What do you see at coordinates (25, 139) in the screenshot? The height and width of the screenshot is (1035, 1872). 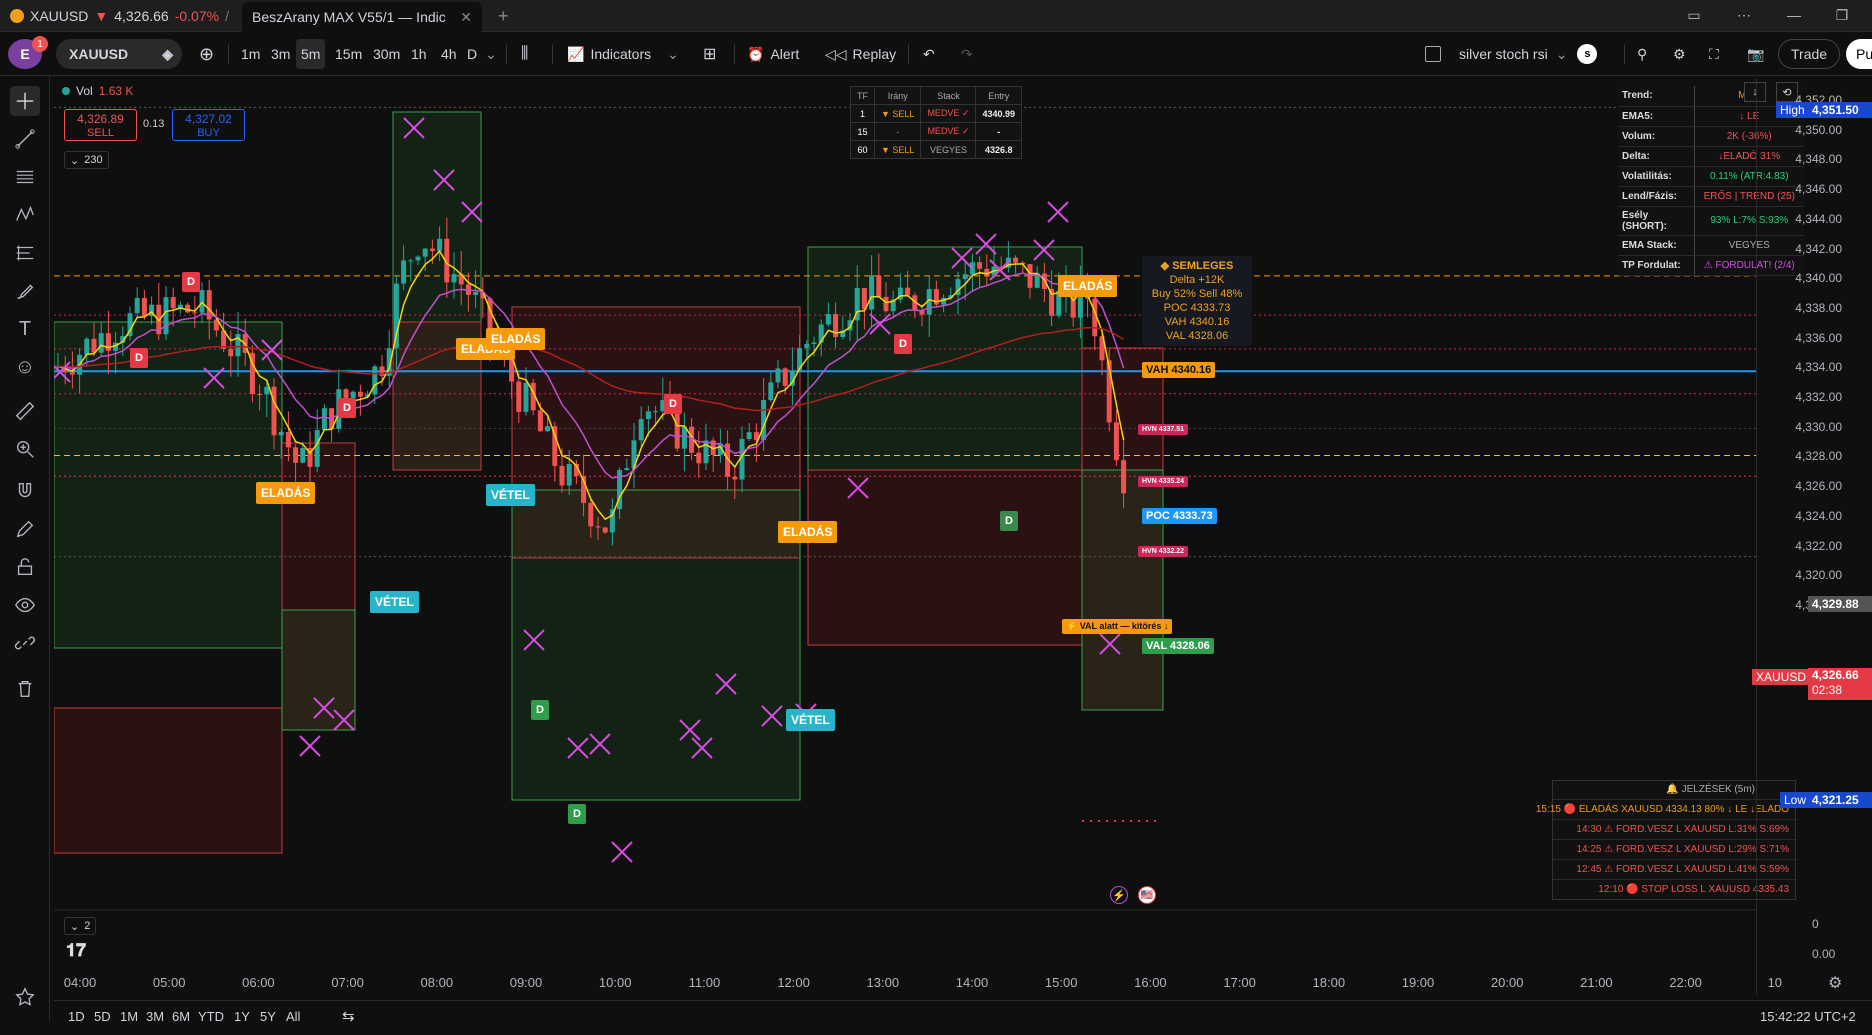 I see `trendline-icon` at bounding box center [25, 139].